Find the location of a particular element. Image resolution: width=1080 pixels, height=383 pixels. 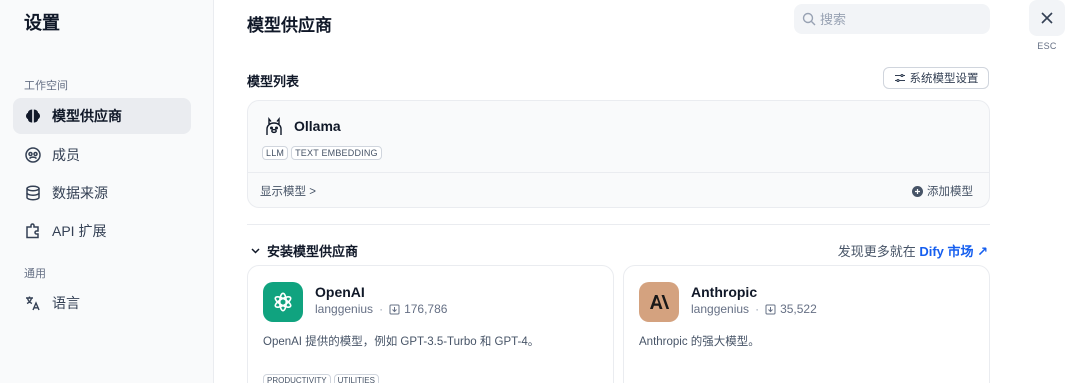

sidebar-item-data-source: 数据来源 is located at coordinates (102, 193).